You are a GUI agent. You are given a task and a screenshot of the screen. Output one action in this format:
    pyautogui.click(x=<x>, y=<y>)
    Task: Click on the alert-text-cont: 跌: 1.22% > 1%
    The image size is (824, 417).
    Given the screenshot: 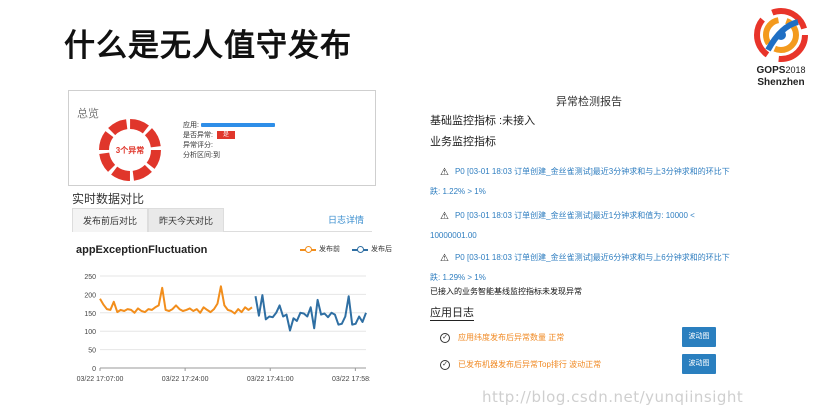 What is the action you would take?
    pyautogui.click(x=458, y=191)
    